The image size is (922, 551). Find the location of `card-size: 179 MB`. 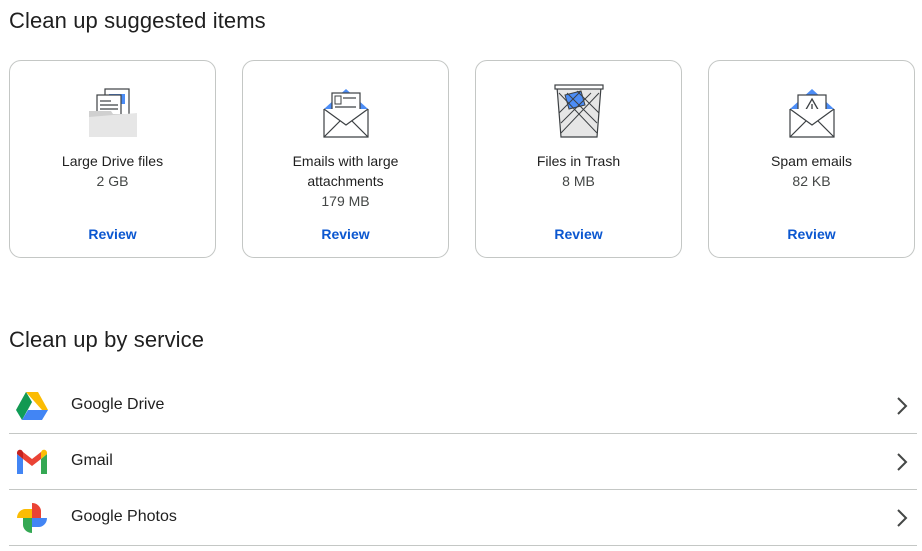

card-size: 179 MB is located at coordinates (345, 201).